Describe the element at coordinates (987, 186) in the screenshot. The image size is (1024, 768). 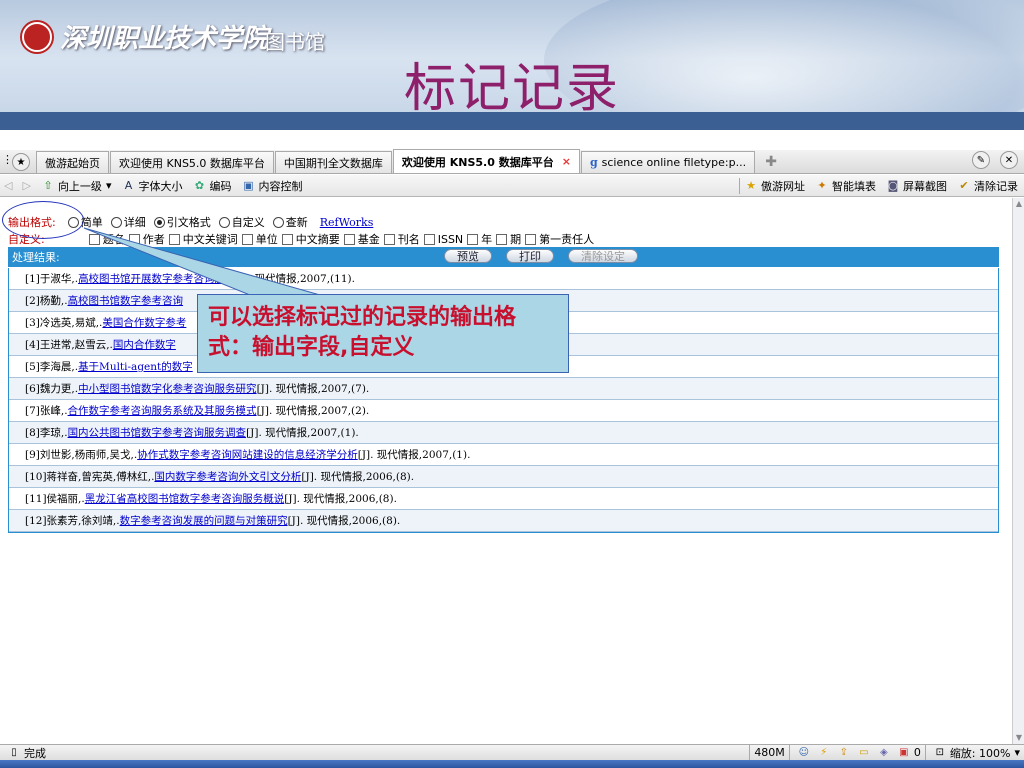
I see `clear-history-button: ✔ 清除记录` at that location.